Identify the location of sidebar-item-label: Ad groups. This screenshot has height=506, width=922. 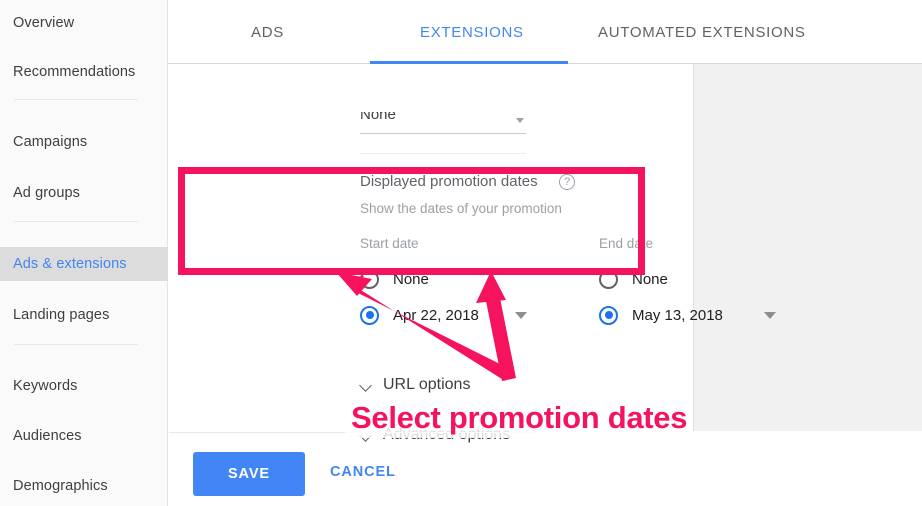
(46, 193).